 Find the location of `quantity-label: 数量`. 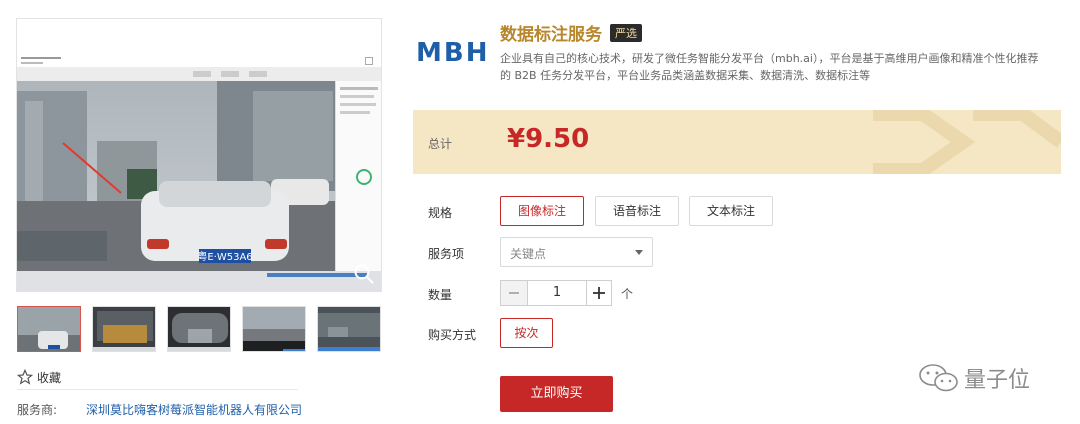

quantity-label: 数量 is located at coordinates (440, 295).